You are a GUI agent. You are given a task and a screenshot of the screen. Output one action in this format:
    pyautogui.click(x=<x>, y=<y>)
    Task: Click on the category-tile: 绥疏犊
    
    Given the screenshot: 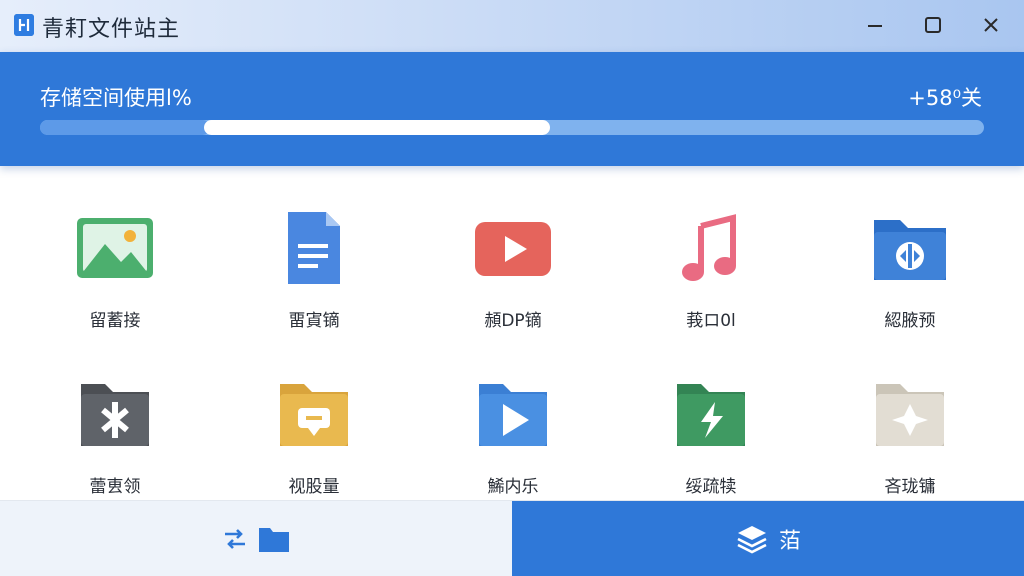 What is the action you would take?
    pyautogui.click(x=711, y=419)
    